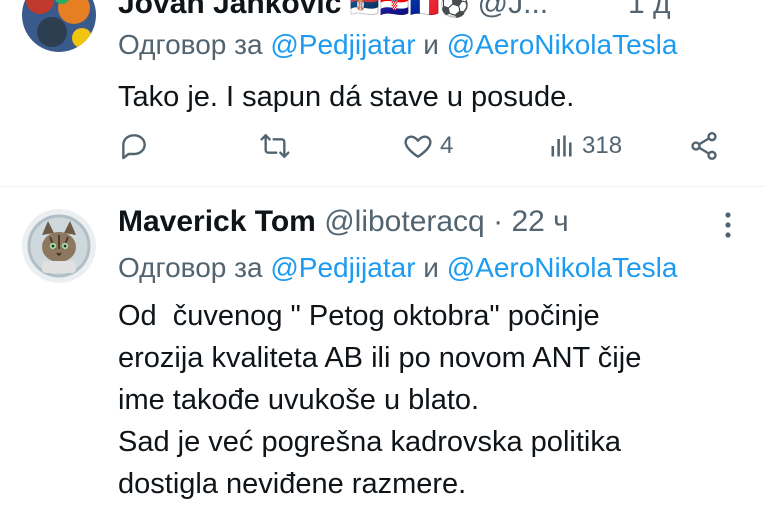  Describe the element at coordinates (404, 221) in the screenshot. I see `user-handle: @liboteracq` at that location.